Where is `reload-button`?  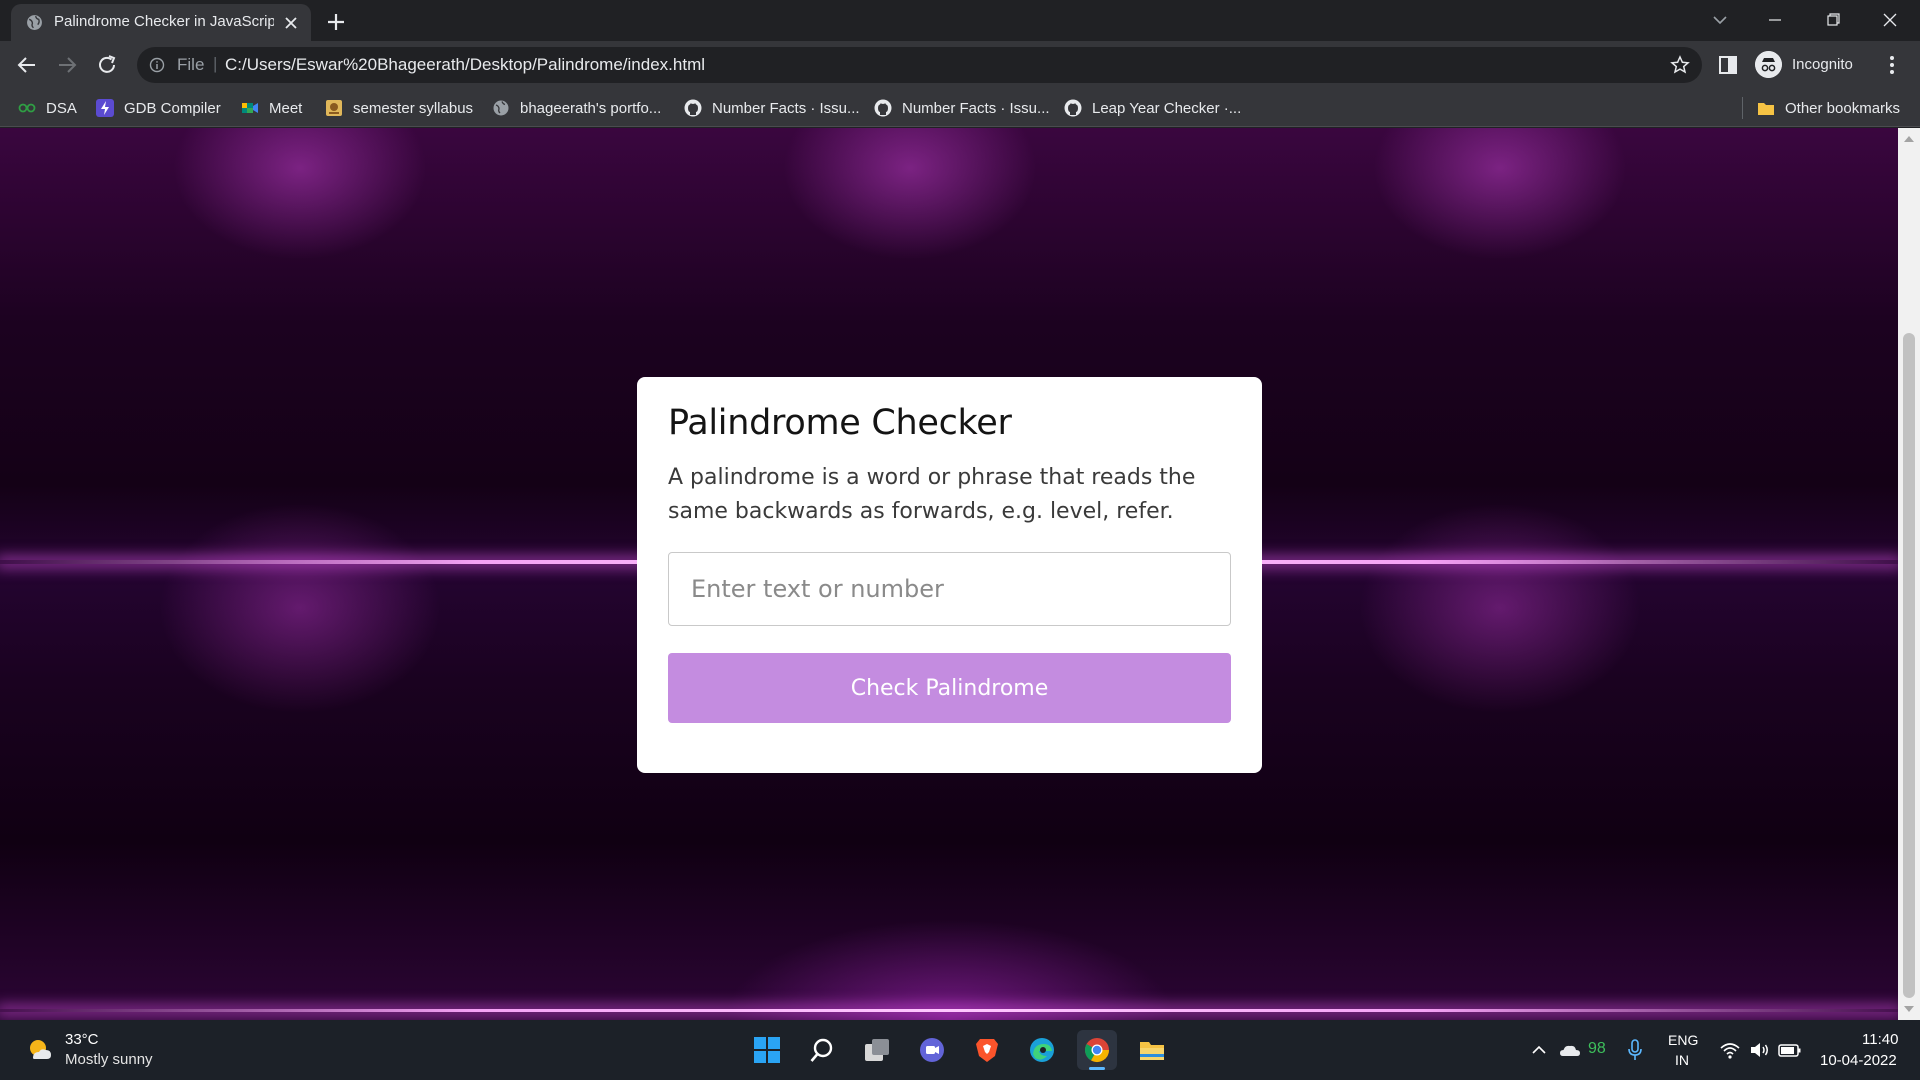 reload-button is located at coordinates (107, 65).